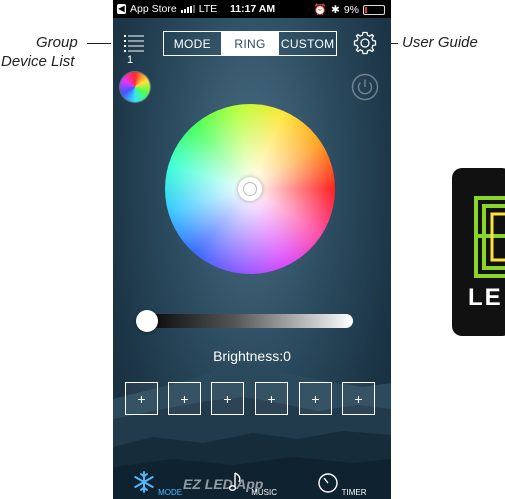 The height and width of the screenshot is (499, 505). Describe the element at coordinates (153, 9) in the screenshot. I see `back-app-label: App Store` at that location.